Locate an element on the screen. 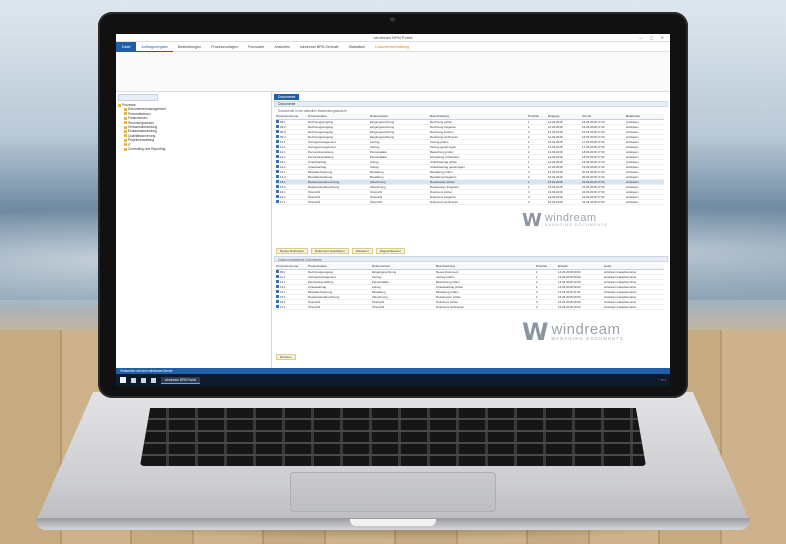 The image size is (786, 544). cell-text: 13.03.2018 is located at coordinates (555, 151).